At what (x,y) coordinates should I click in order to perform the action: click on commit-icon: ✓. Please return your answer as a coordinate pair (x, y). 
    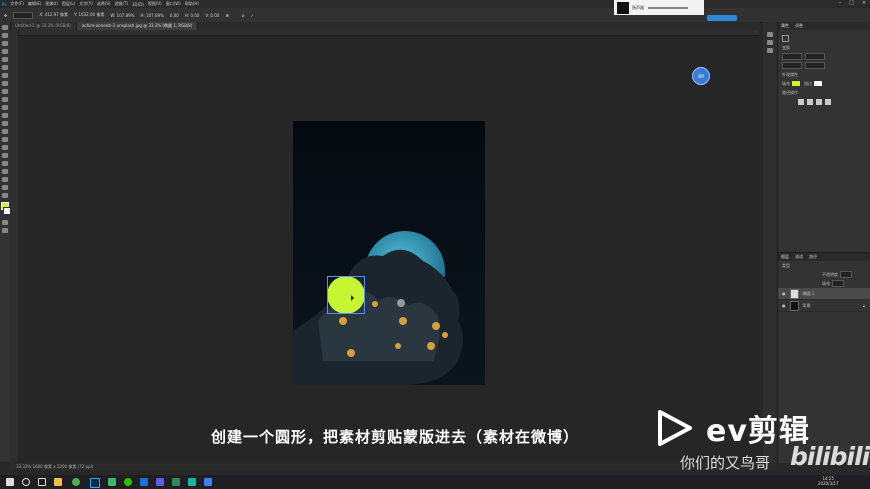
    Looking at the image, I should click on (252, 15).